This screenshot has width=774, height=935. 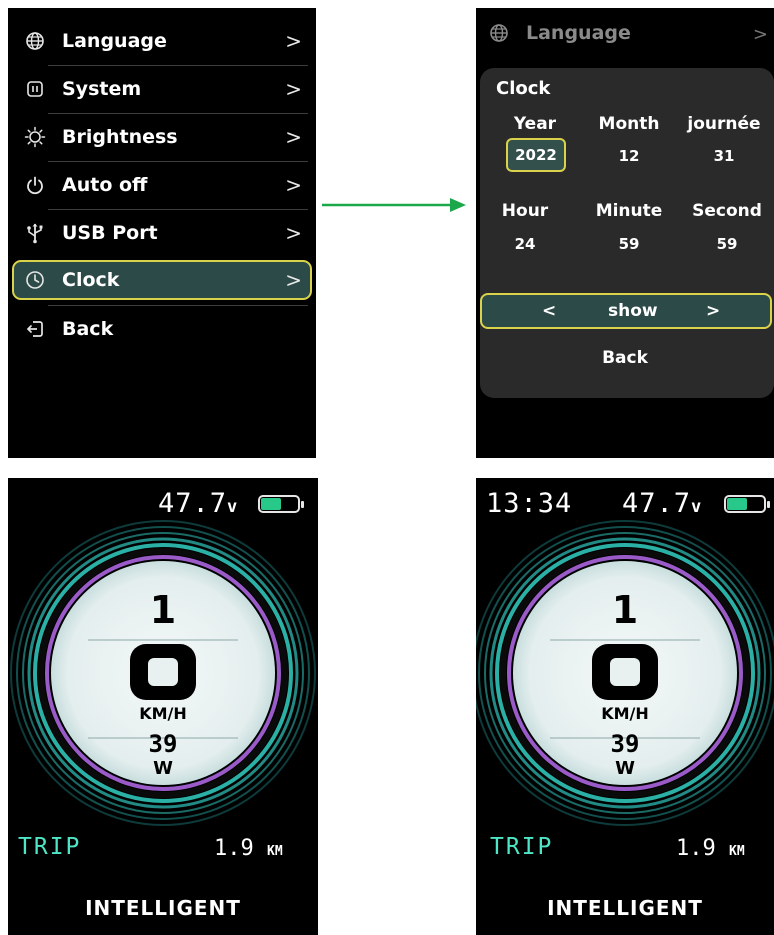 What do you see at coordinates (120, 137) in the screenshot?
I see `menu-item-label: Brightness` at bounding box center [120, 137].